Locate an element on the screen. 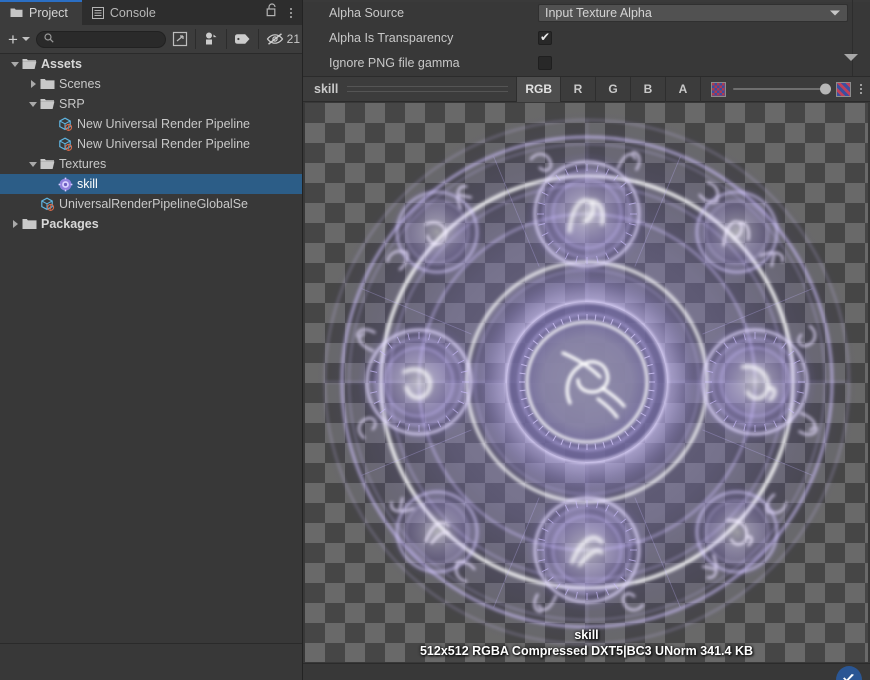 Image resolution: width=870 pixels, height=680 pixels. channel-button-r: R is located at coordinates (577, 89).